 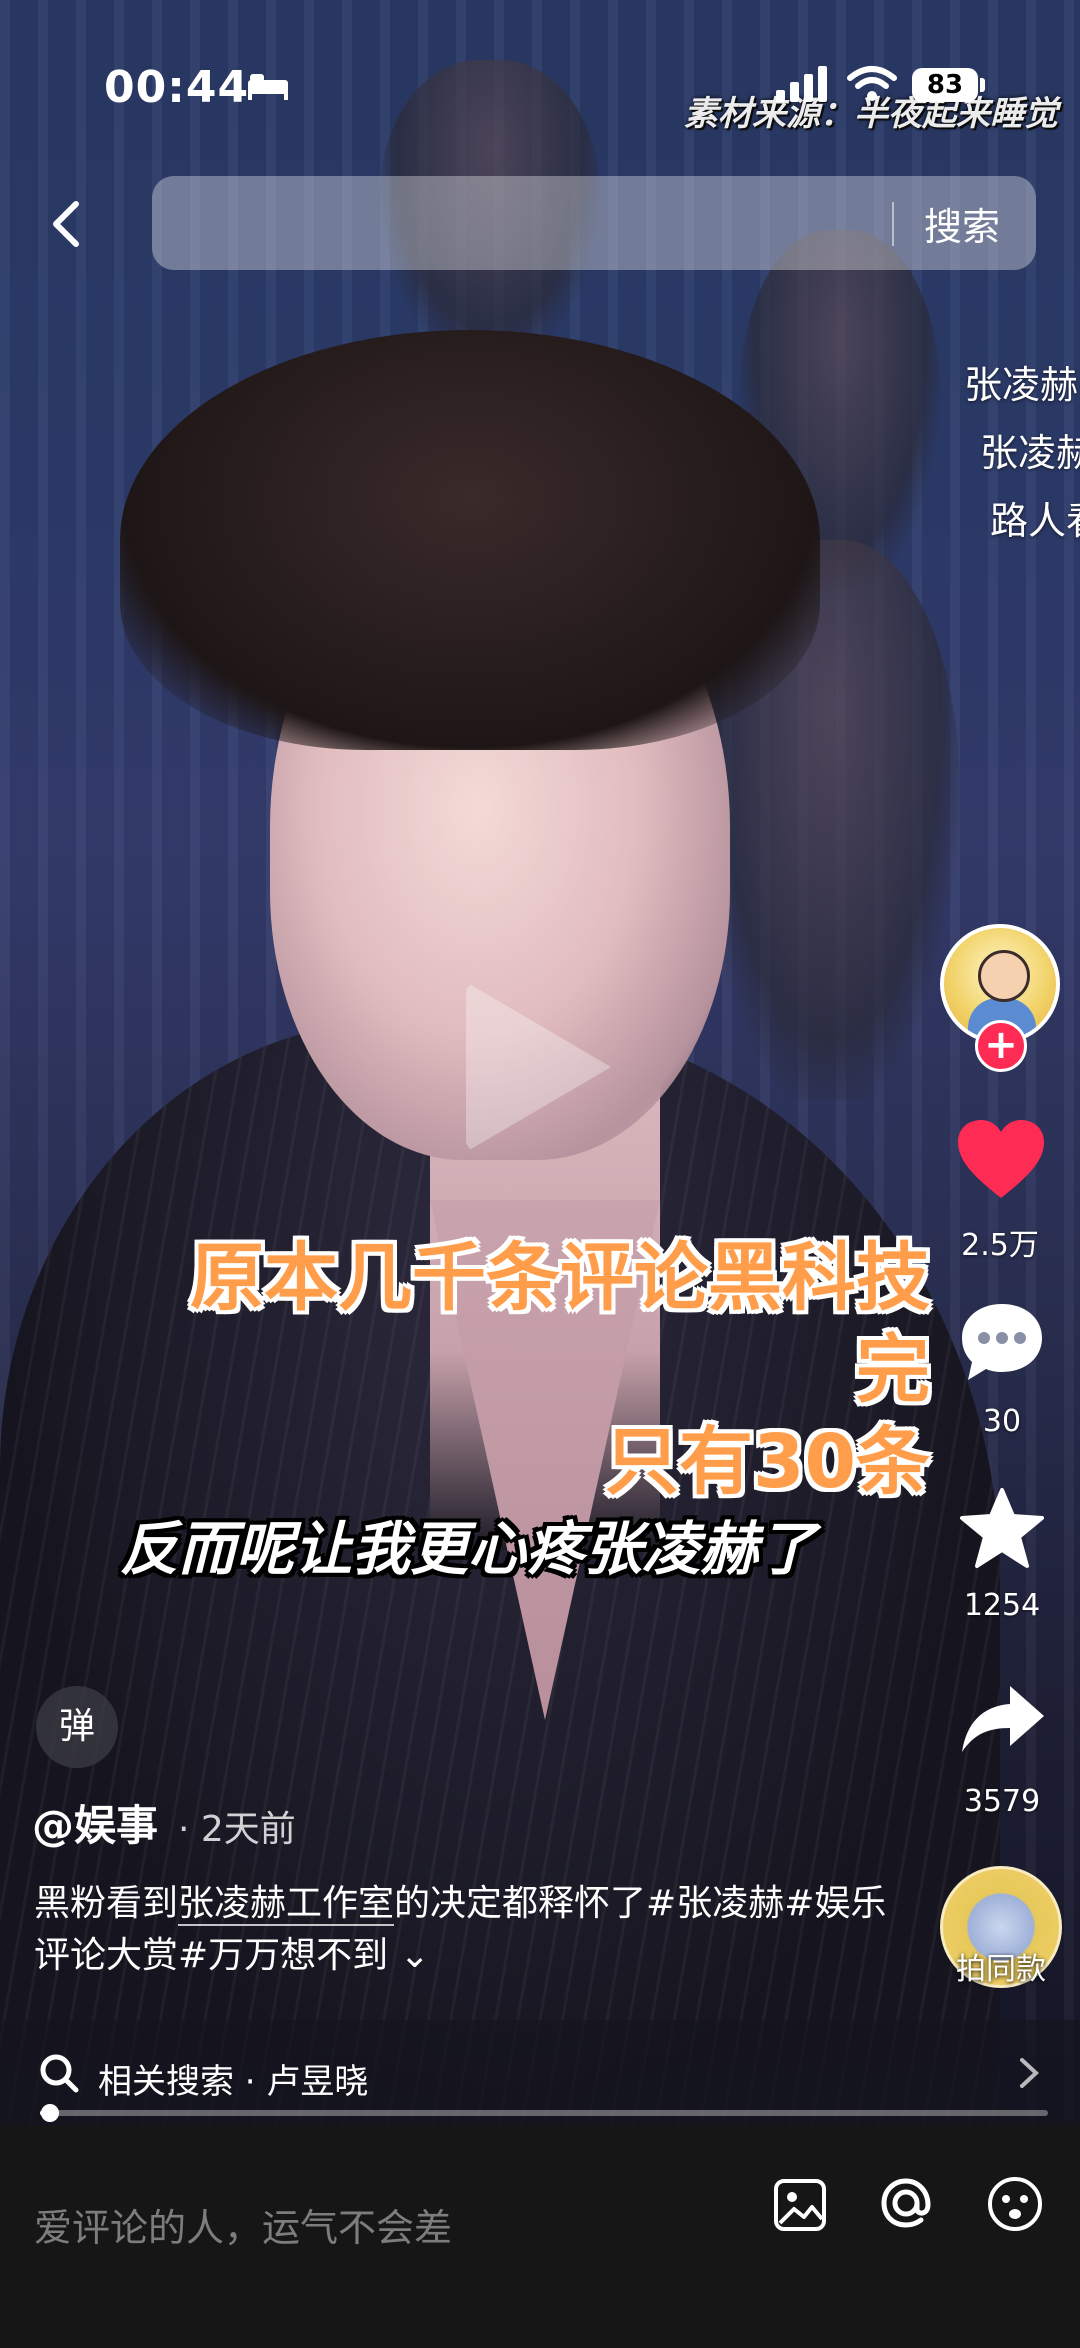 What do you see at coordinates (95, 1822) in the screenshot?
I see `author-name: @娱事` at bounding box center [95, 1822].